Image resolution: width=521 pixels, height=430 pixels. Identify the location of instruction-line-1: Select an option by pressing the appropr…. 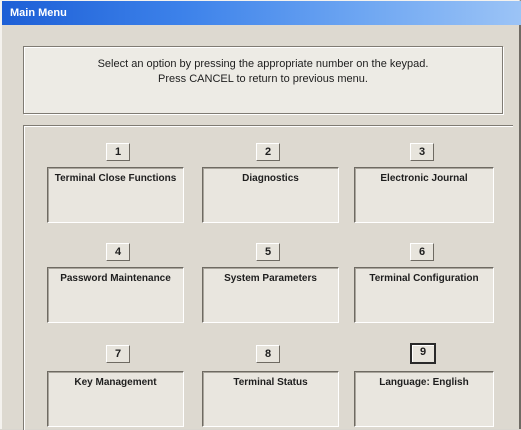
(263, 64).